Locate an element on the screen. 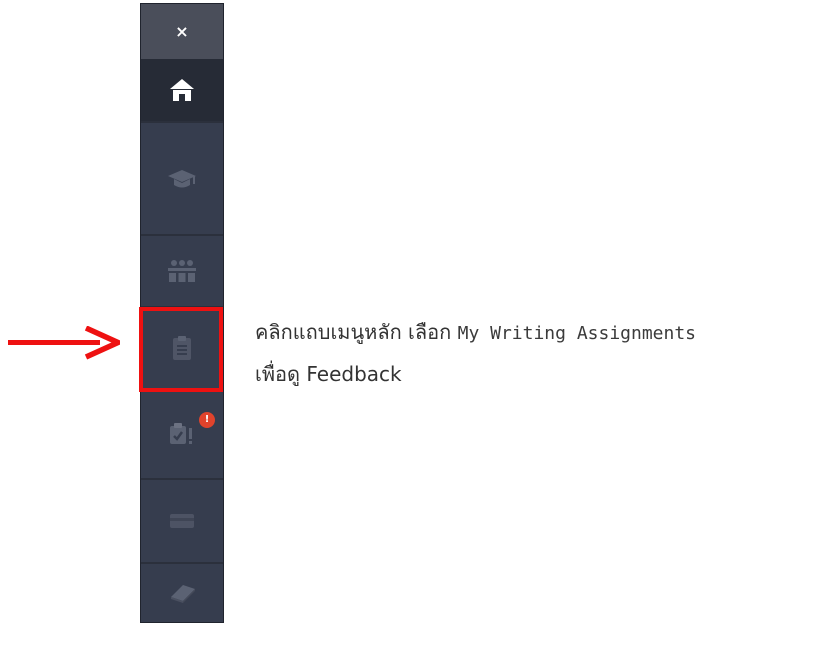 The width and height of the screenshot is (835, 650). book-icon is located at coordinates (183, 594).